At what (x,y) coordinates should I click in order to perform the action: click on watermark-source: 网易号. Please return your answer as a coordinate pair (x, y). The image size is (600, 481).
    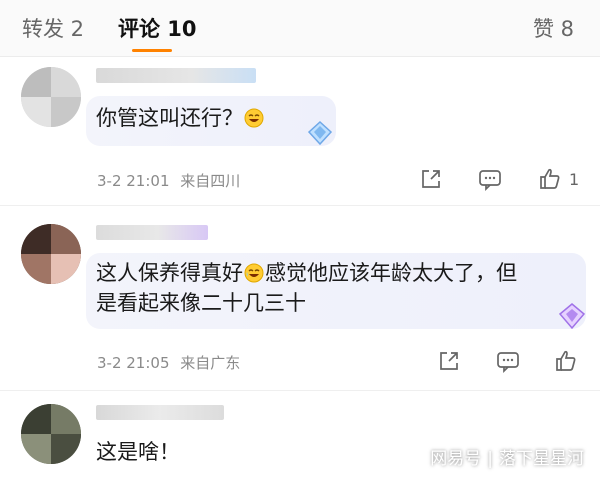
    Looking at the image, I should click on (456, 459).